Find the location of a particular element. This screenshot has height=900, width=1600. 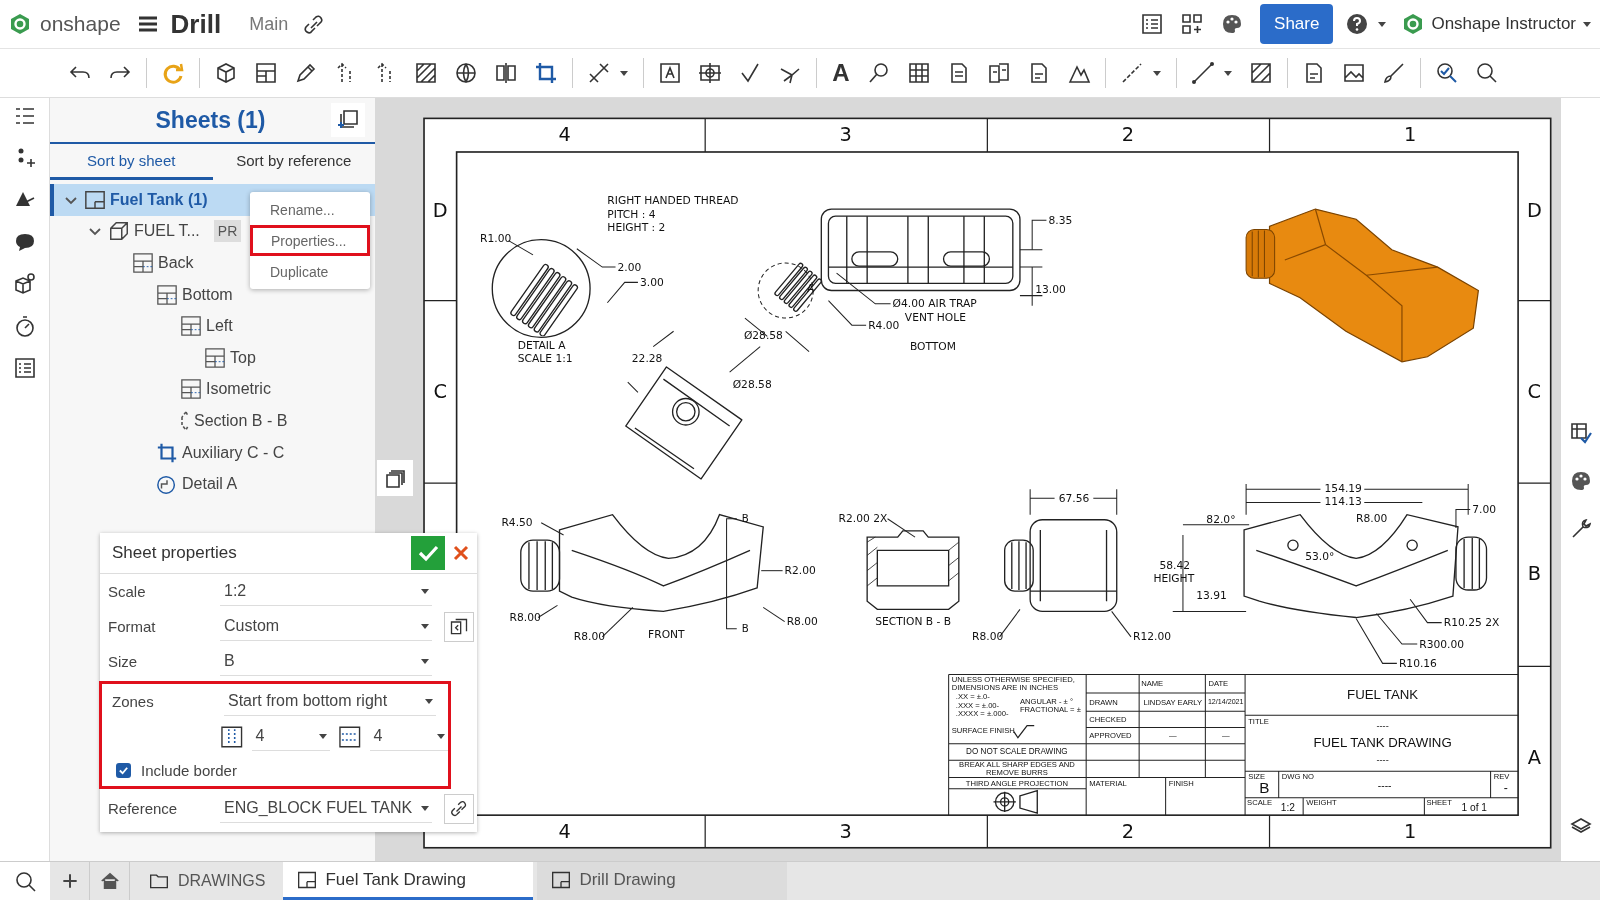

dimension-text: R2.00 2X is located at coordinates (863, 519).